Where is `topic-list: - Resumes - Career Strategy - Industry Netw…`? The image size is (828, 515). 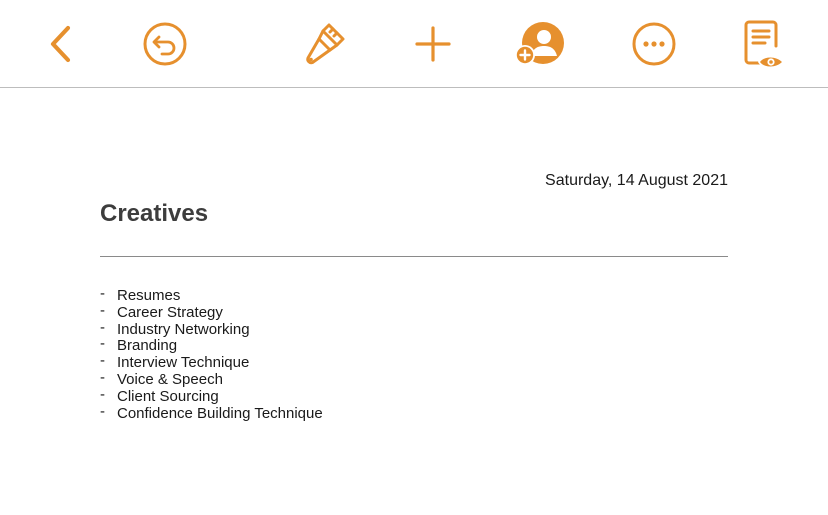 topic-list: - Resumes - Career Strategy - Industry Netw… is located at coordinates (211, 354).